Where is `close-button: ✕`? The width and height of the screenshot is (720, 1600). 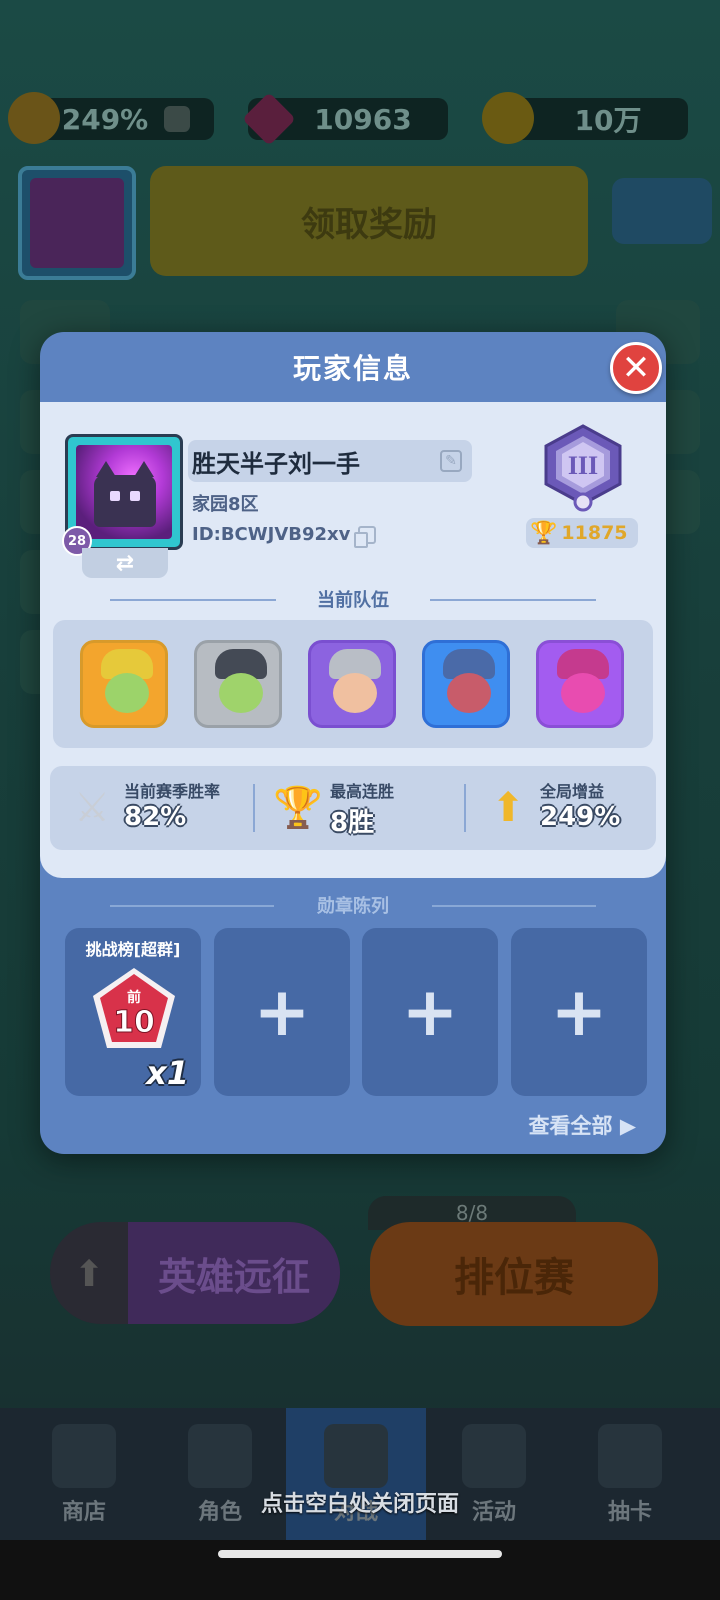 close-button: ✕ is located at coordinates (636, 368).